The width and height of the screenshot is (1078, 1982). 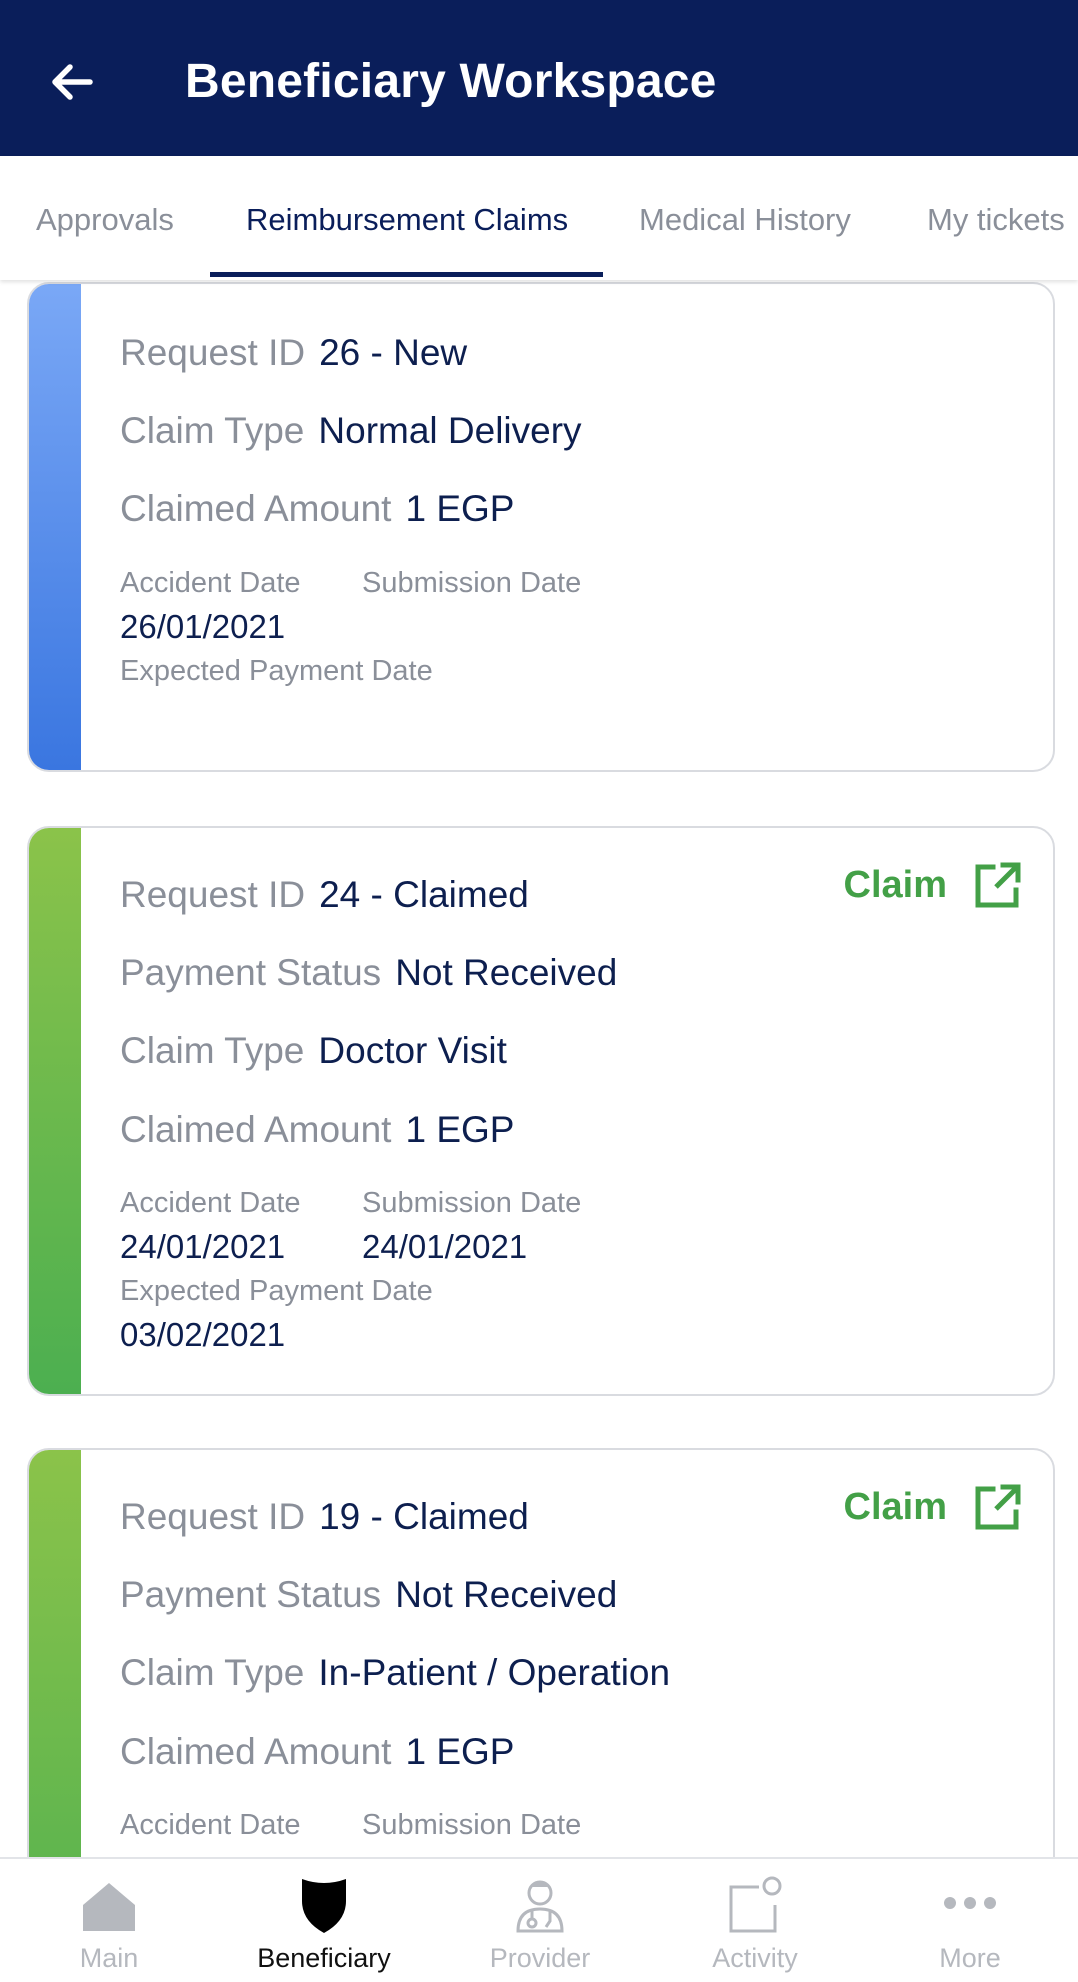 What do you see at coordinates (970, 1958) in the screenshot?
I see `nav-label: More` at bounding box center [970, 1958].